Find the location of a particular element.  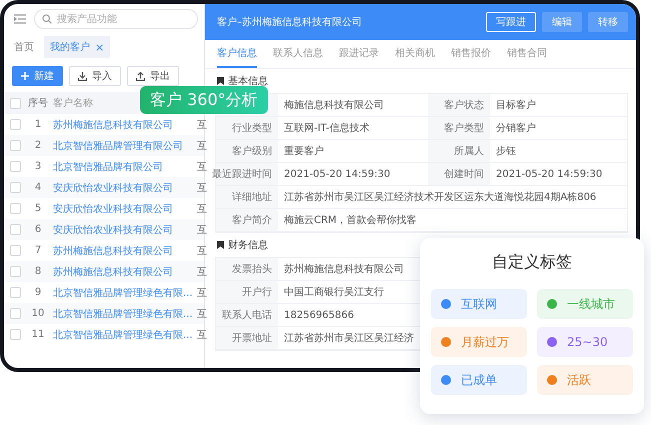

field-value: 分销客户 is located at coordinates (558, 128).